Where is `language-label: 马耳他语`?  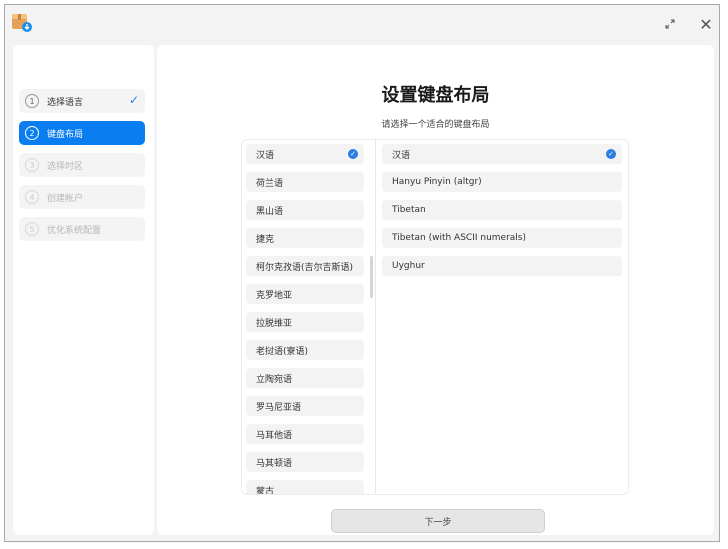 language-label: 马耳他语 is located at coordinates (274, 435).